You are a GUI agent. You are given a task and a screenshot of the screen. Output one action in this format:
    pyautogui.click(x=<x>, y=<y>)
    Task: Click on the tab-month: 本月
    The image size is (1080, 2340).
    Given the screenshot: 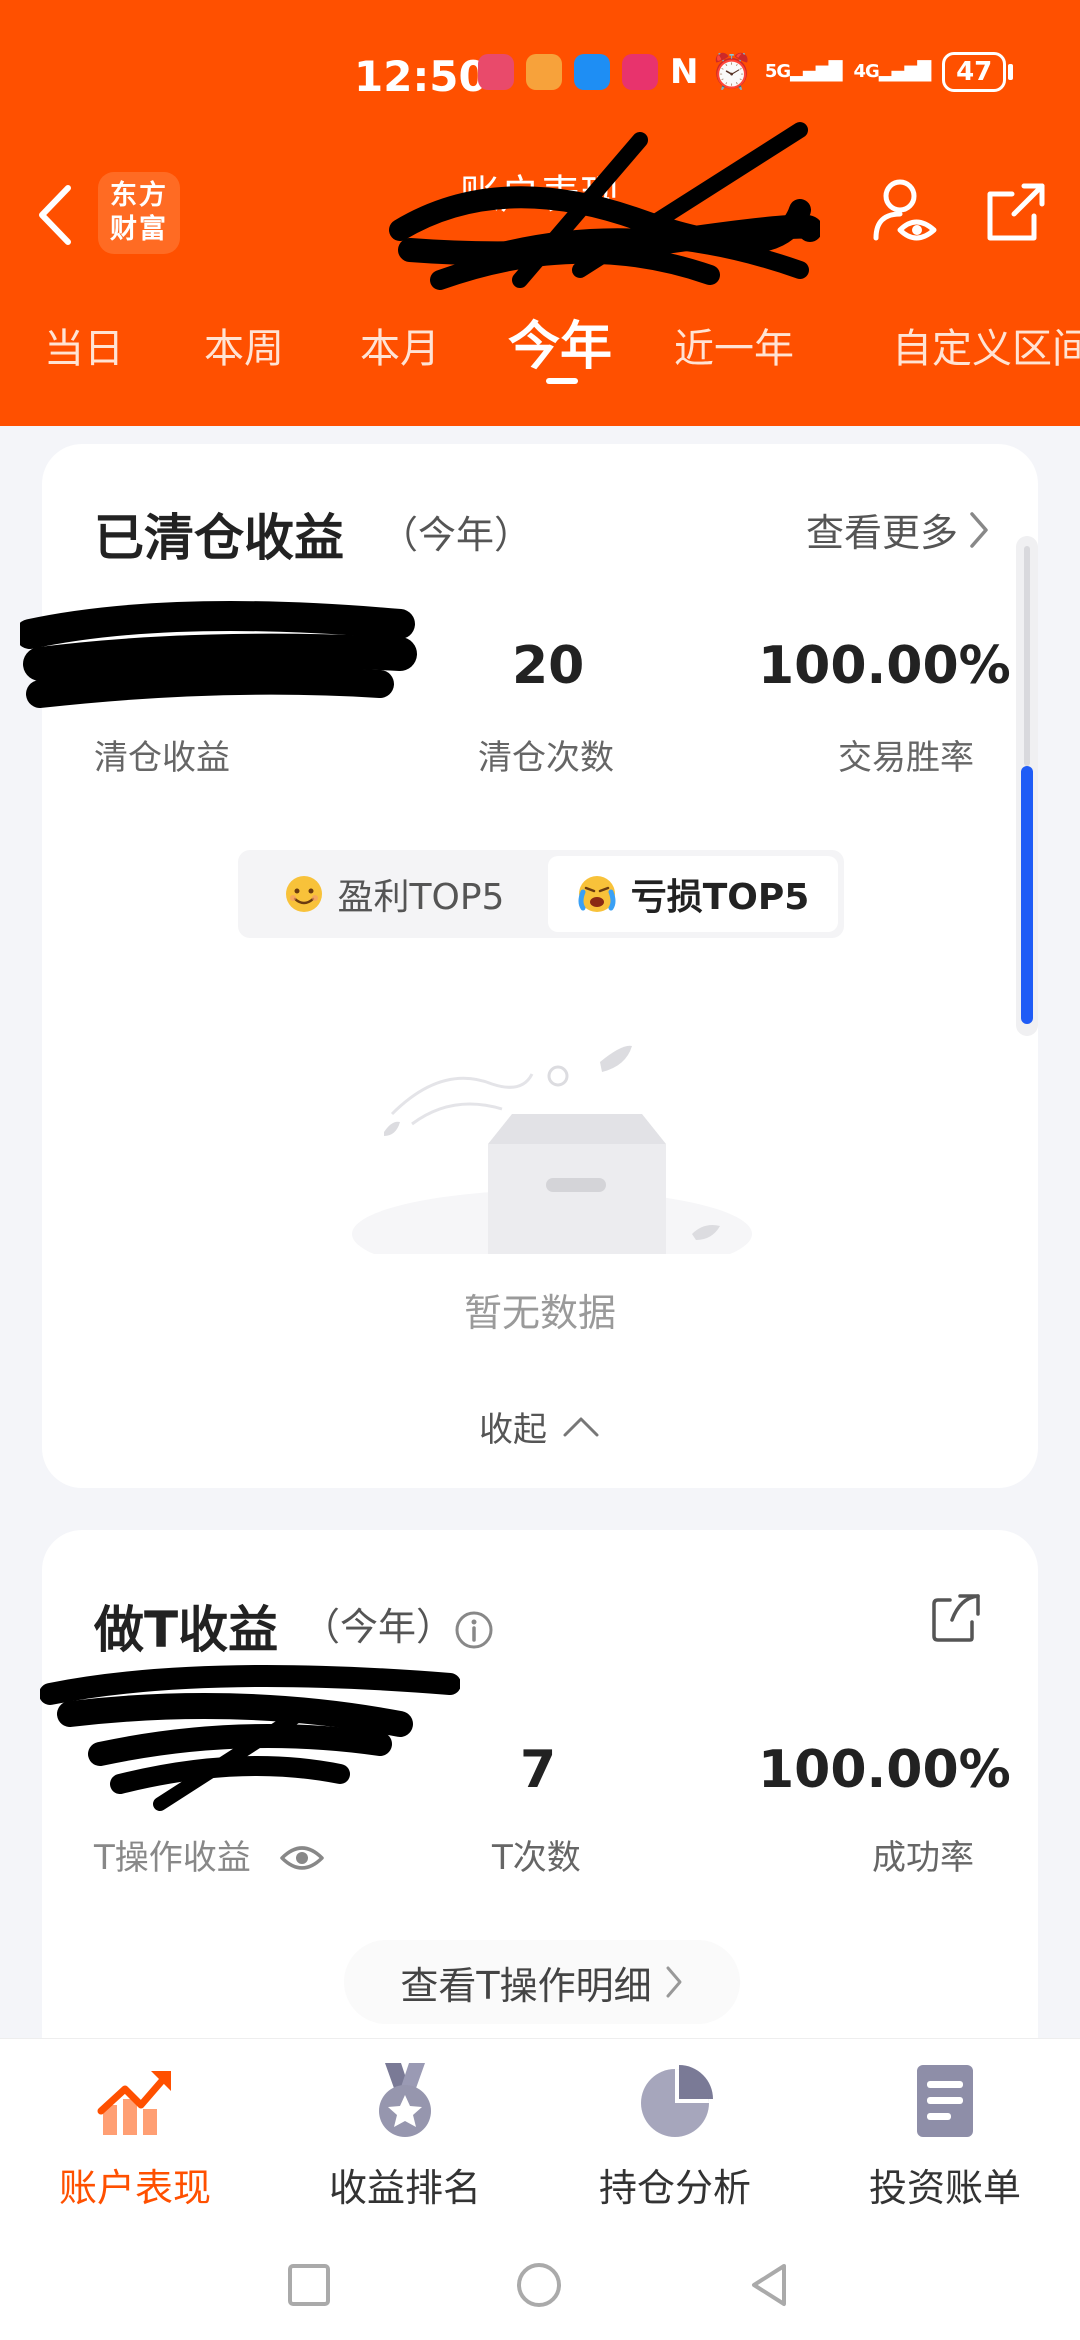 What is the action you would take?
    pyautogui.click(x=400, y=345)
    